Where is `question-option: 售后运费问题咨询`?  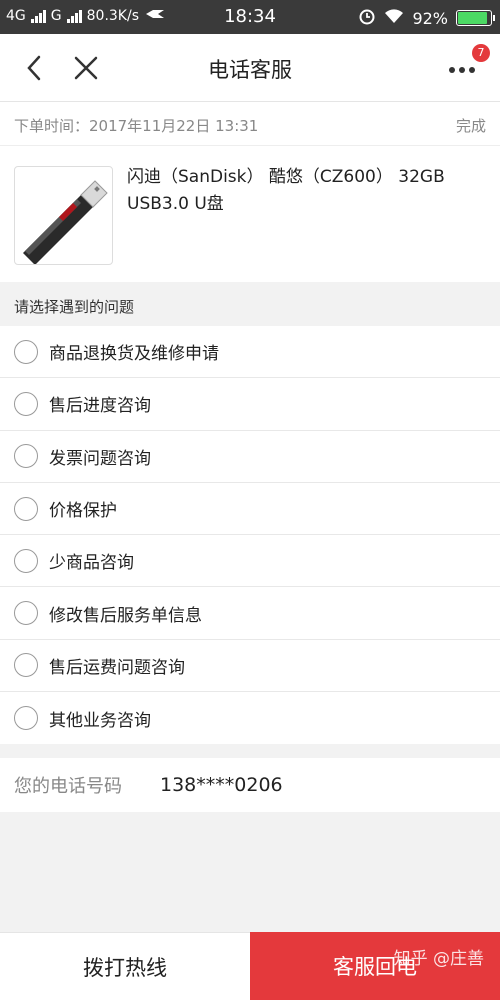 question-option: 售后运费问题咨询 is located at coordinates (250, 666).